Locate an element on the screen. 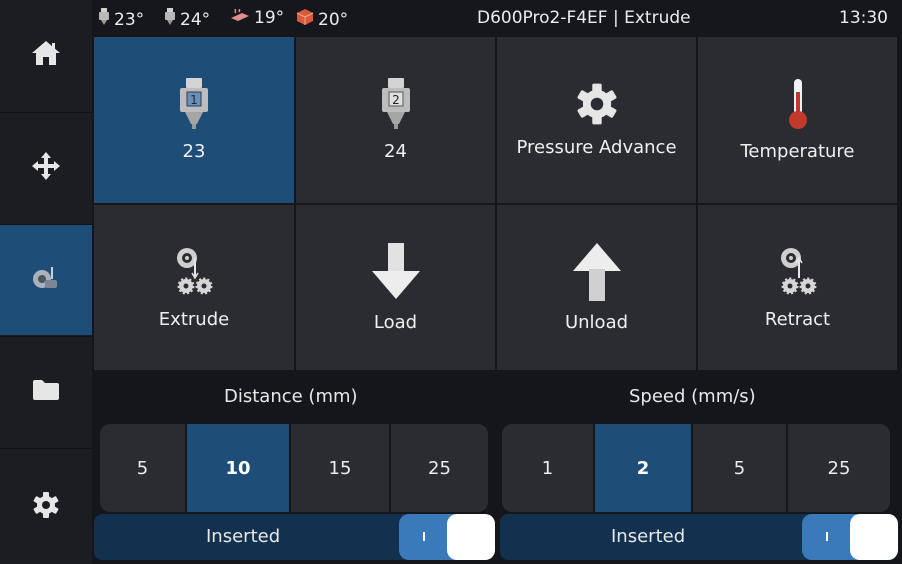  extruder-1-button: 1 23 is located at coordinates (194, 120).